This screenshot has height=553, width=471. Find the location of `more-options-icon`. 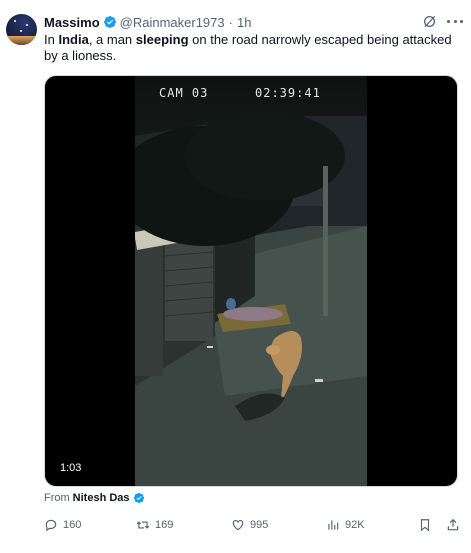

more-options-icon is located at coordinates (455, 22).